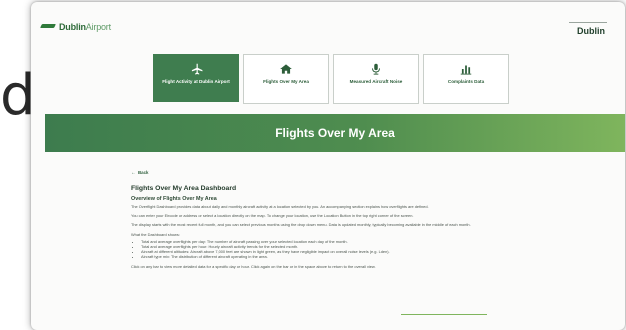  What do you see at coordinates (143, 172) in the screenshot?
I see `back-label: Back` at bounding box center [143, 172].